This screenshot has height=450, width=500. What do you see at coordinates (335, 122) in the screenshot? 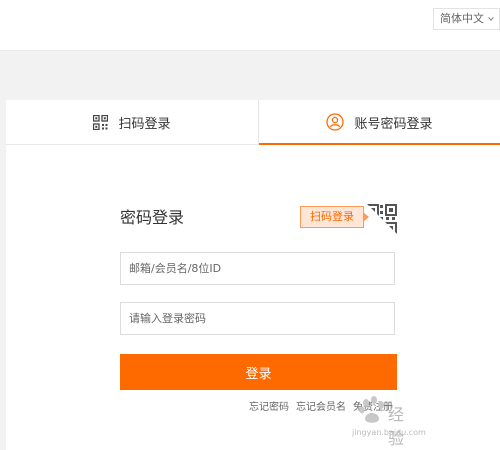
I see `user-icon` at bounding box center [335, 122].